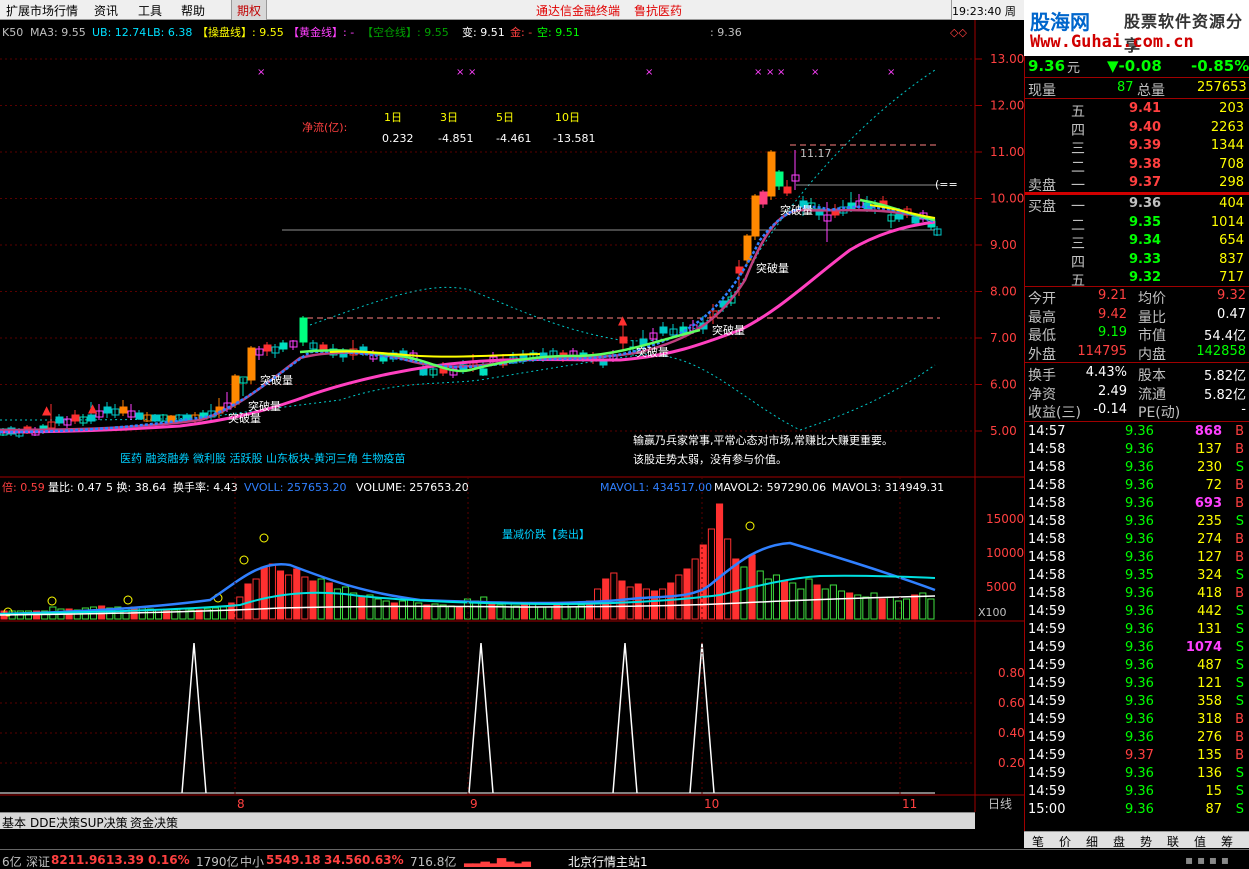 This screenshot has height=869, width=1249. I want to click on panel-tab: 联, so click(1173, 841).